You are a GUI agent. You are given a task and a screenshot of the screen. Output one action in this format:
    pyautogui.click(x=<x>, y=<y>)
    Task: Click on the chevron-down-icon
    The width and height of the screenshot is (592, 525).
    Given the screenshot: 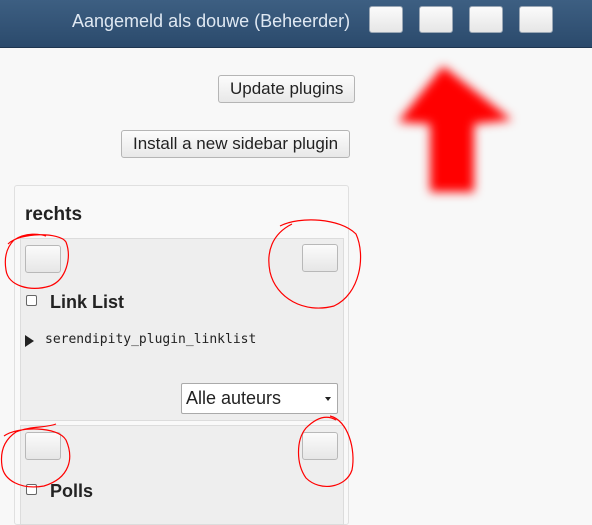 What is the action you would take?
    pyautogui.click(x=328, y=399)
    